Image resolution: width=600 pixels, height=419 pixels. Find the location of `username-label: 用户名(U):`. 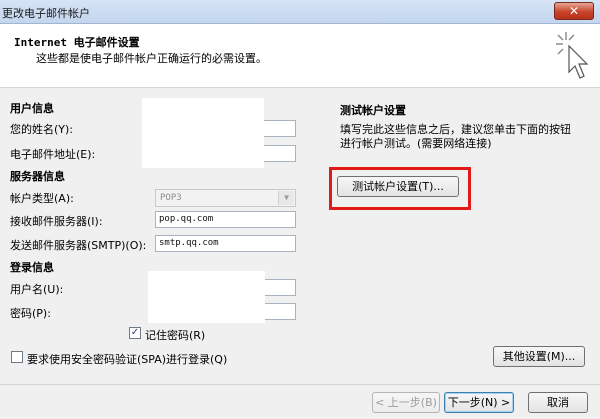

username-label: 用户名(U): is located at coordinates (37, 289).